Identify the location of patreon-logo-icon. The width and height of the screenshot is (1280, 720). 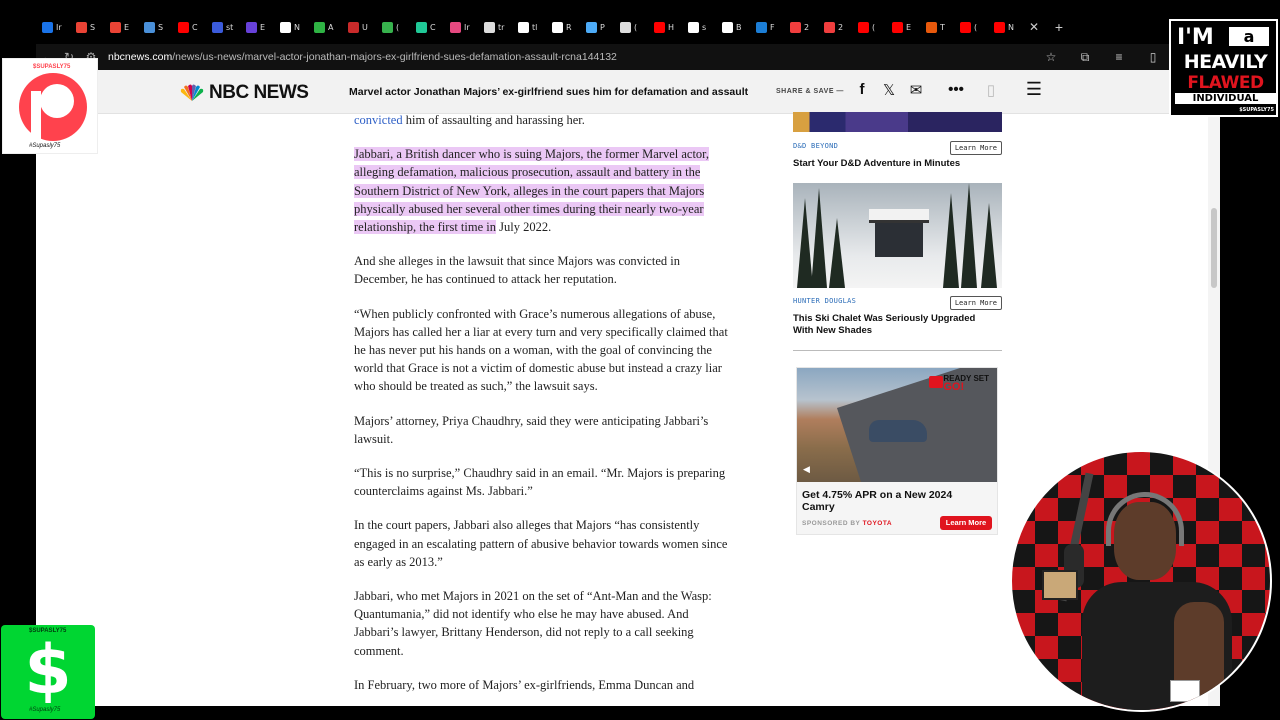
(53, 107).